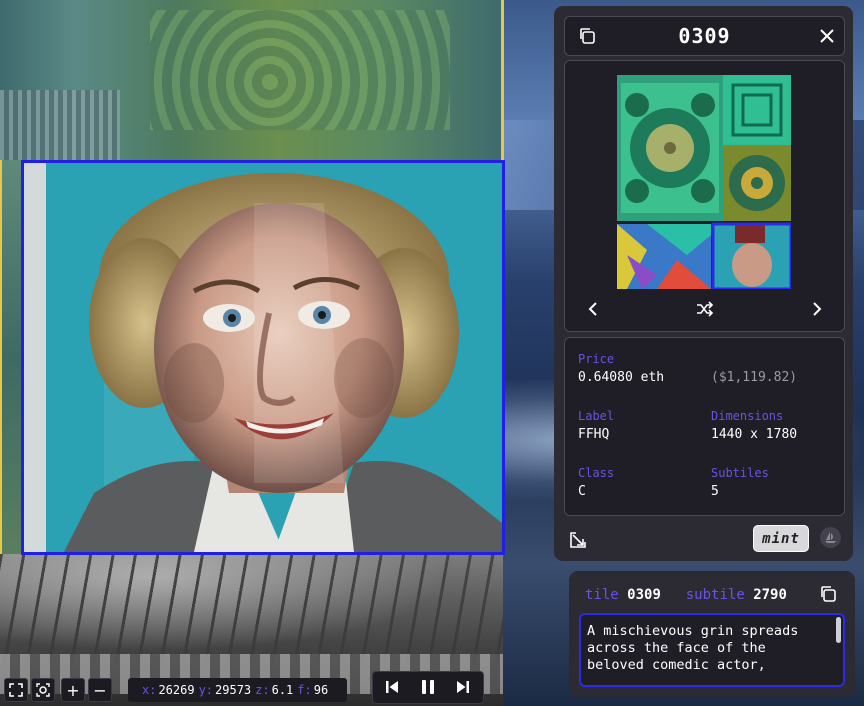 Image resolution: width=864 pixels, height=706 pixels. I want to click on playback-controls, so click(428, 687).